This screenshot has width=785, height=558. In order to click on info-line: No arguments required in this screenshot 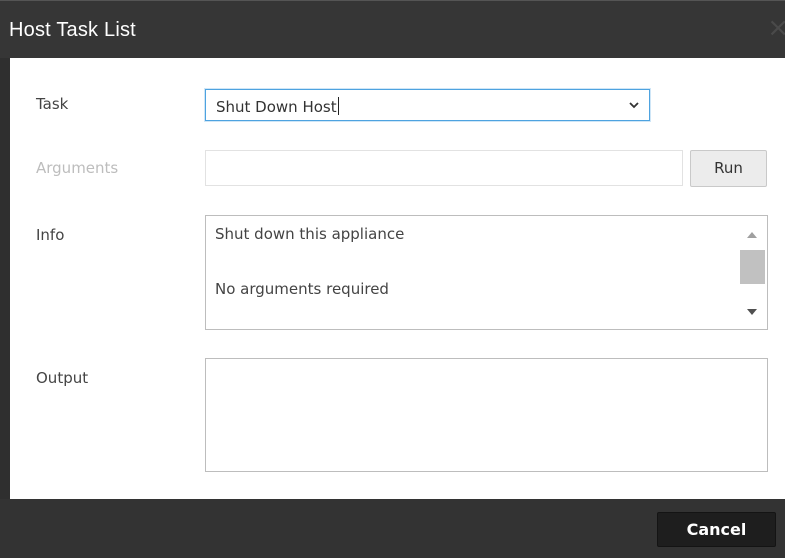, I will do `click(302, 289)`.